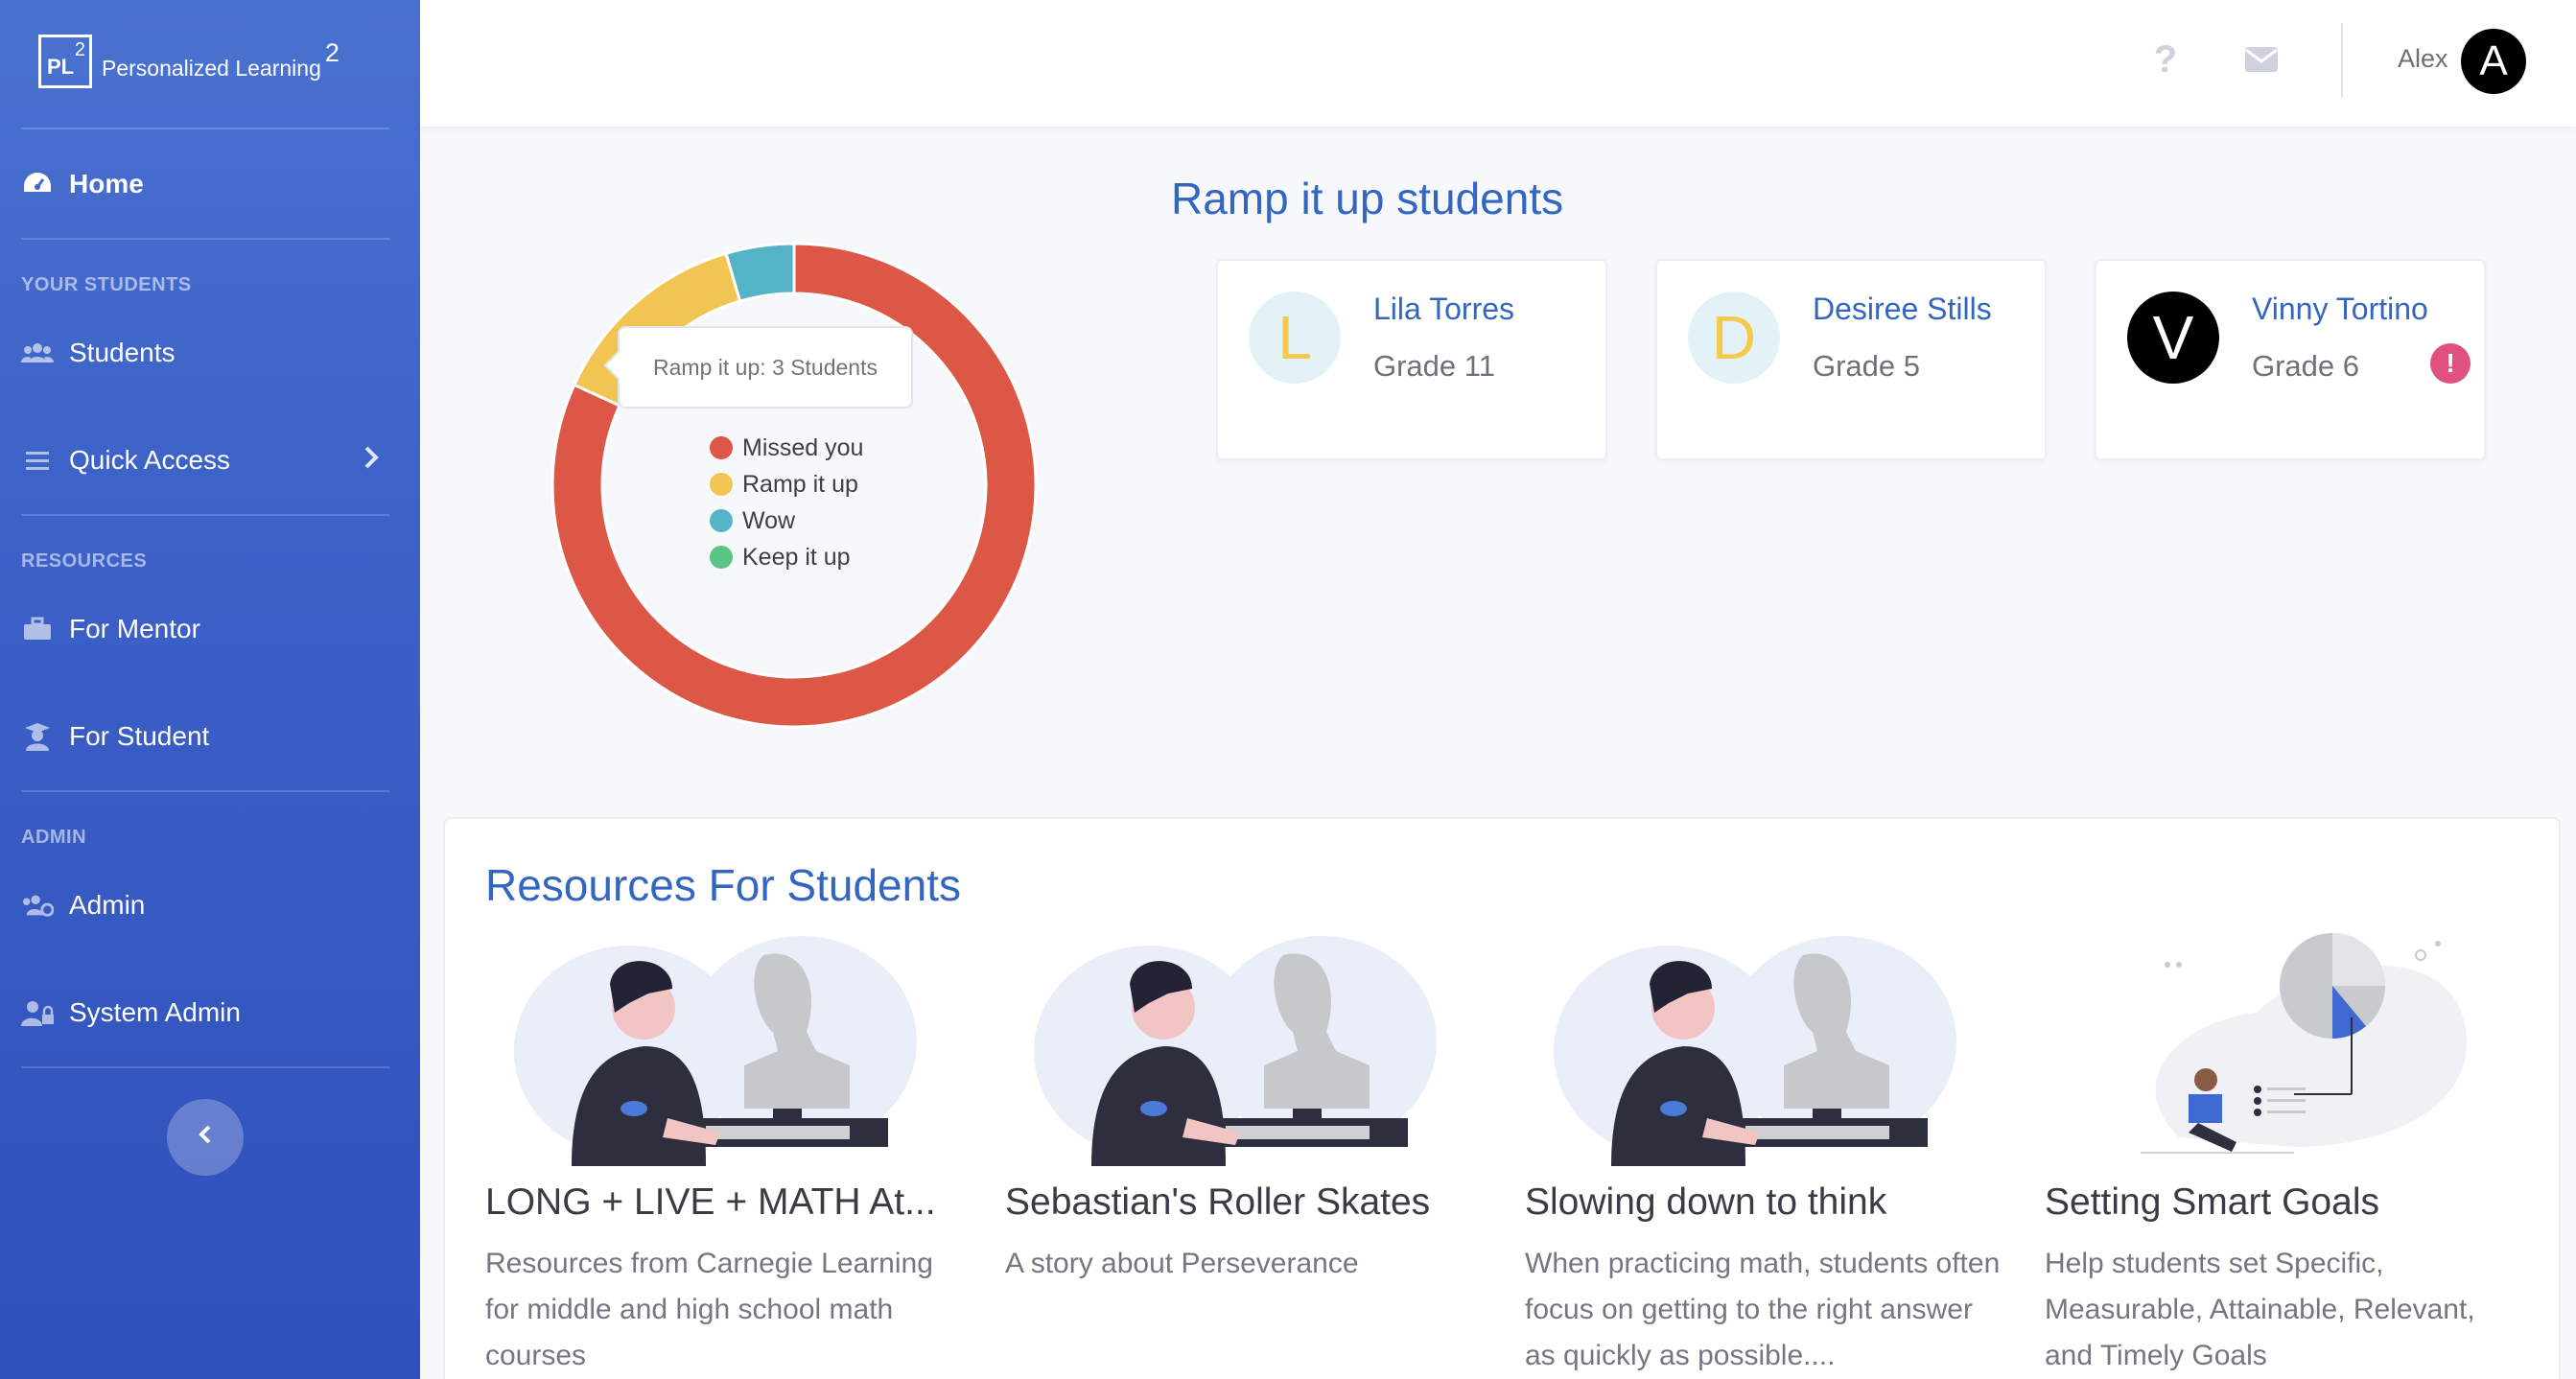  Describe the element at coordinates (2284, 1049) in the screenshot. I see `goals-chart-illustration` at that location.